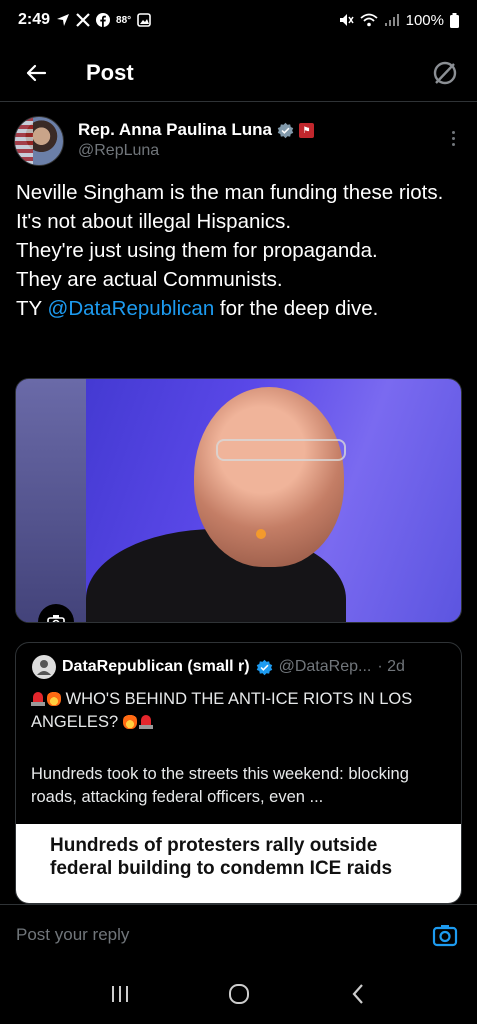  What do you see at coordinates (281, 450) in the screenshot?
I see `image-glasses` at bounding box center [281, 450].